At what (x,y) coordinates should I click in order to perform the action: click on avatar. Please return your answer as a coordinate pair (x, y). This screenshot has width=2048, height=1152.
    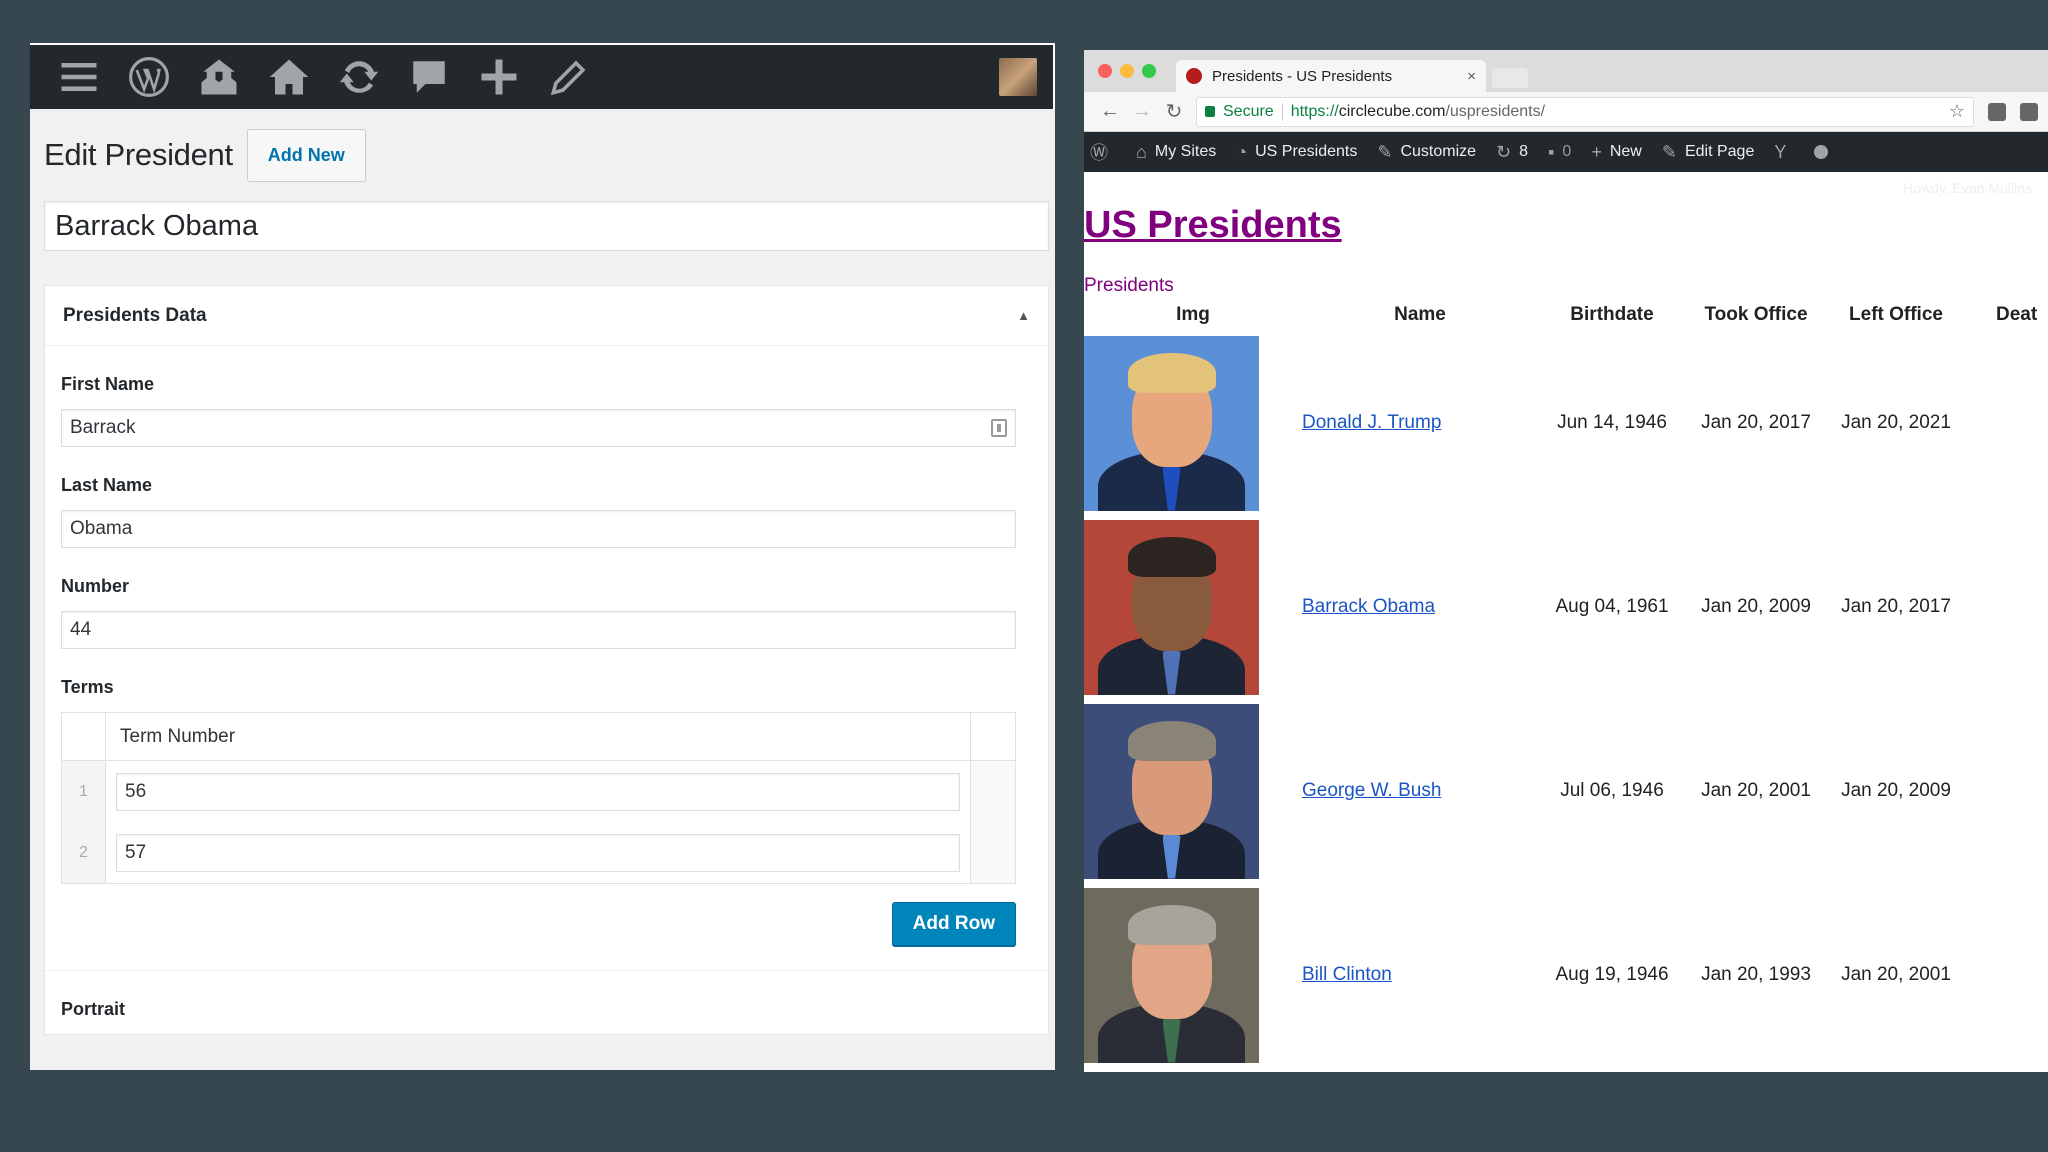
    Looking at the image, I should click on (1018, 77).